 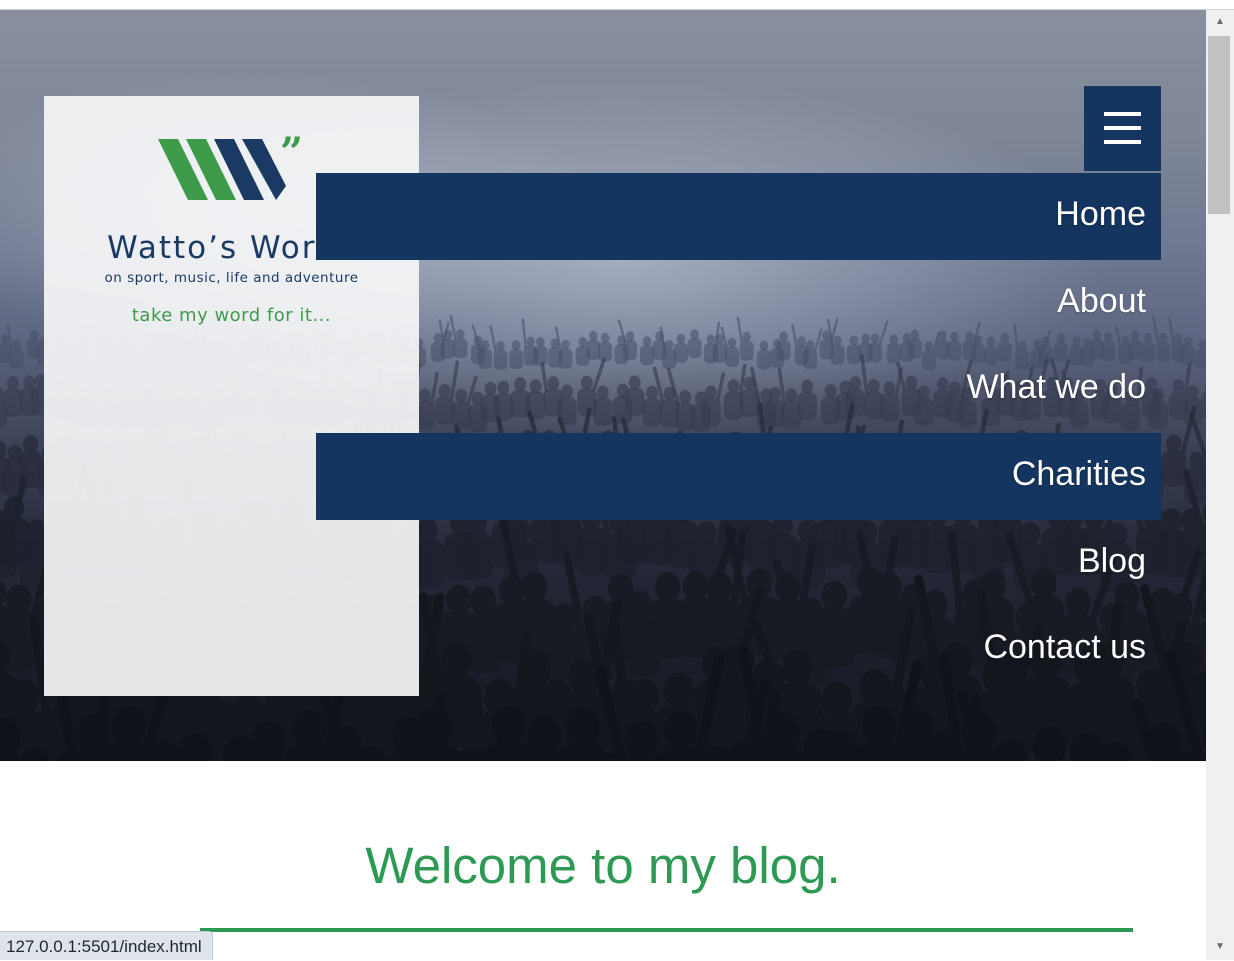 What do you see at coordinates (666, 930) in the screenshot?
I see `heading-divider` at bounding box center [666, 930].